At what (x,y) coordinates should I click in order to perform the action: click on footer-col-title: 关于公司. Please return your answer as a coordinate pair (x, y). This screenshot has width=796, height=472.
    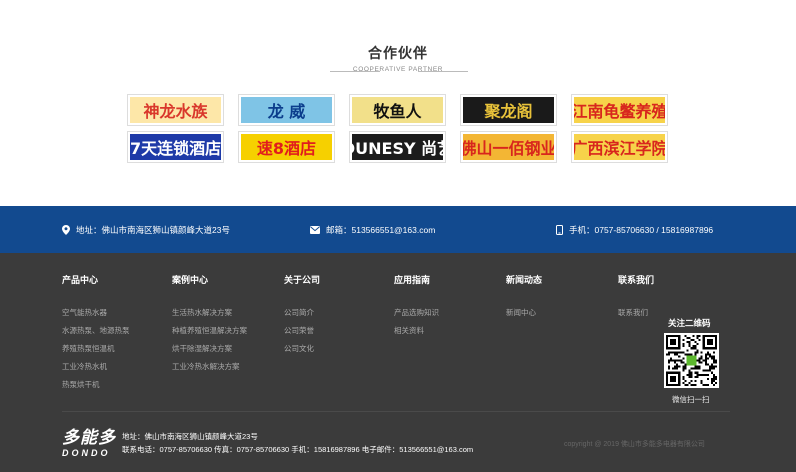
    Looking at the image, I should click on (302, 279).